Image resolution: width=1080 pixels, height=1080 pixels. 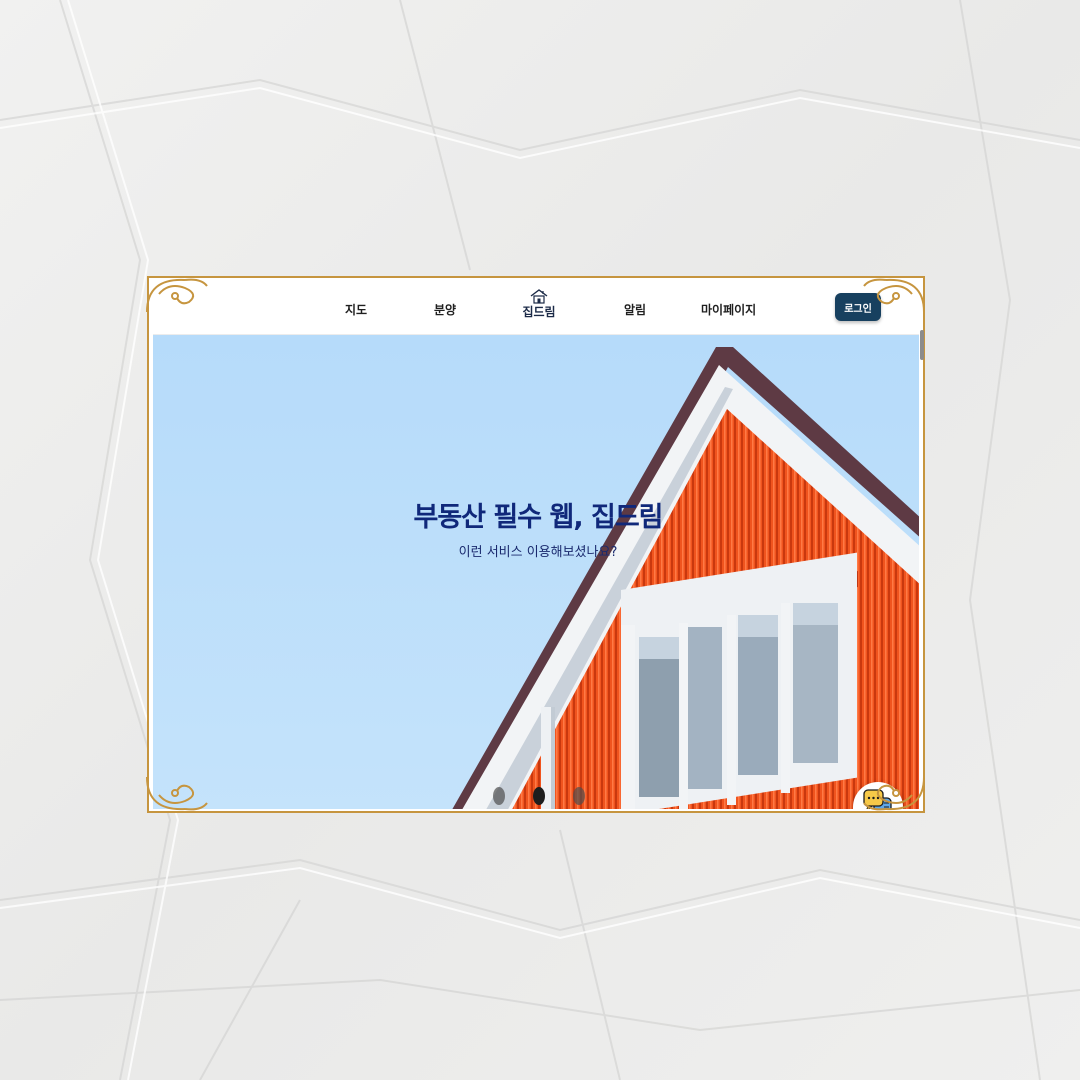 What do you see at coordinates (539, 312) in the screenshot?
I see `logo-text: 집드림` at bounding box center [539, 312].